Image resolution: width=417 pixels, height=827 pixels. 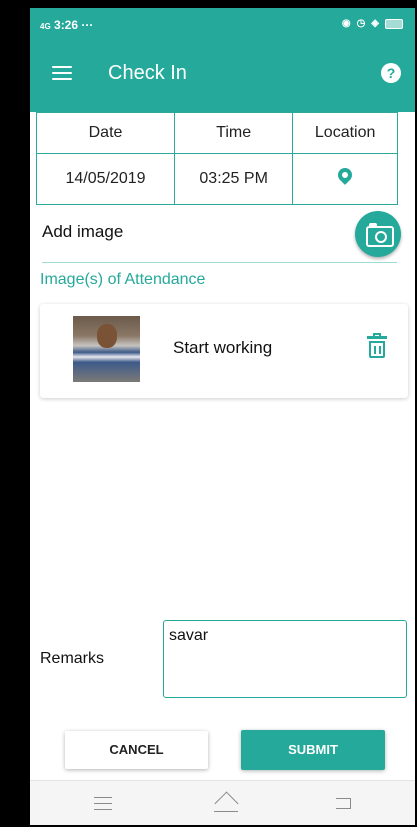 What do you see at coordinates (147, 73) in the screenshot?
I see `page-title: Check In` at bounding box center [147, 73].